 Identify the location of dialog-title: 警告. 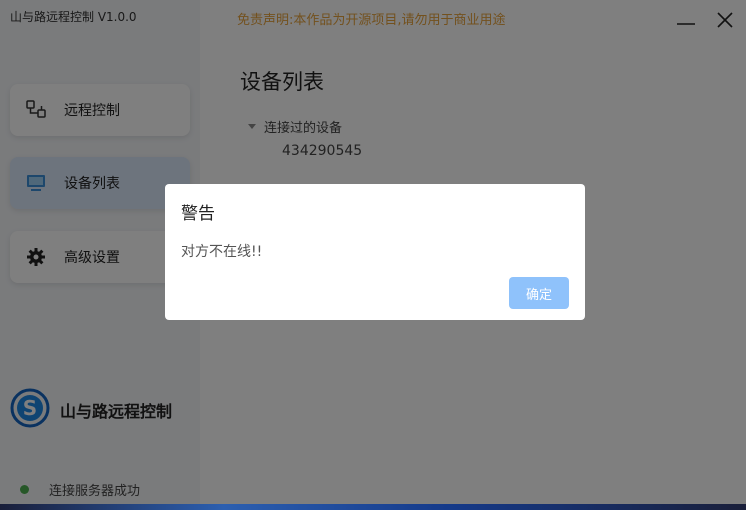
(198, 214).